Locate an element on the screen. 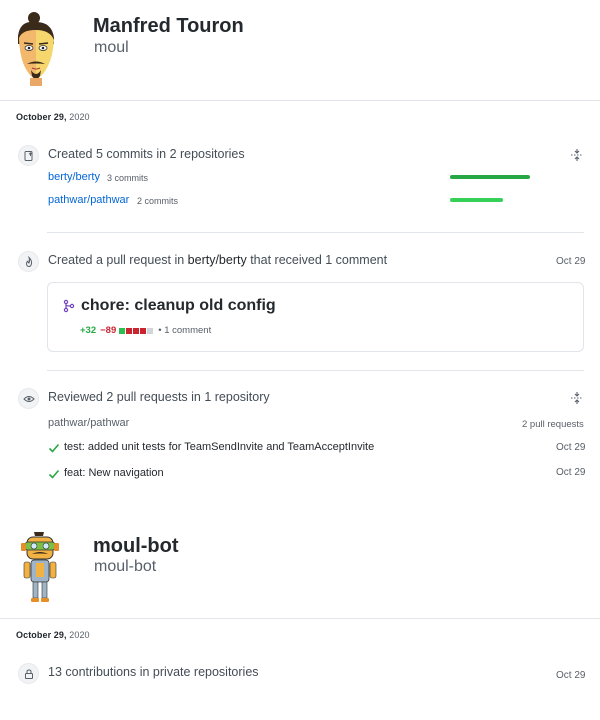  pr-event-title-suffix: that received 1 comment is located at coordinates (317, 260).